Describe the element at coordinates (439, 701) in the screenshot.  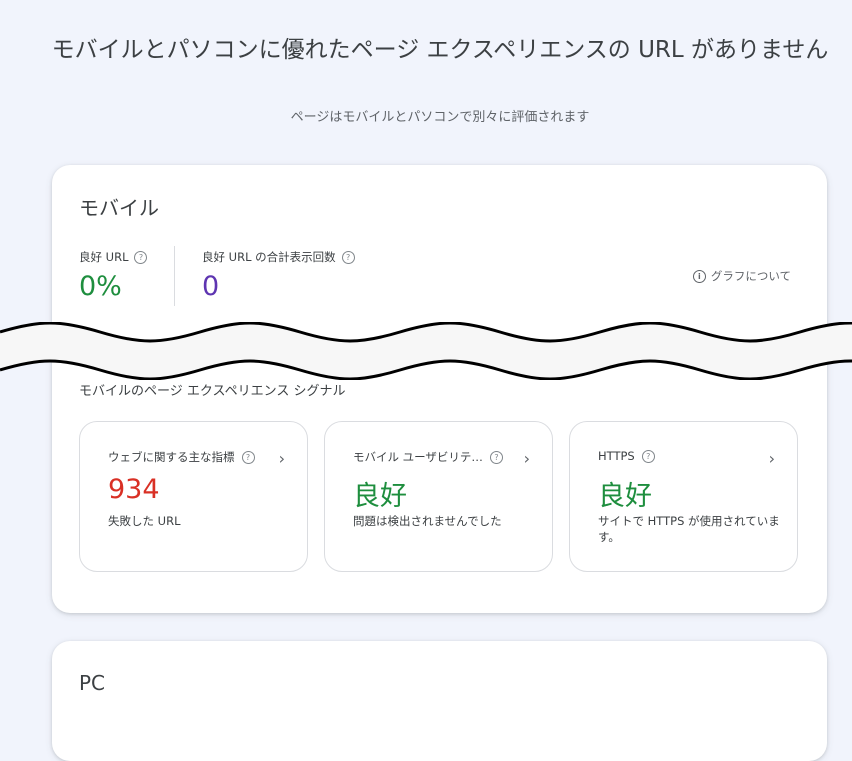
I see `pc-card: PC` at that location.